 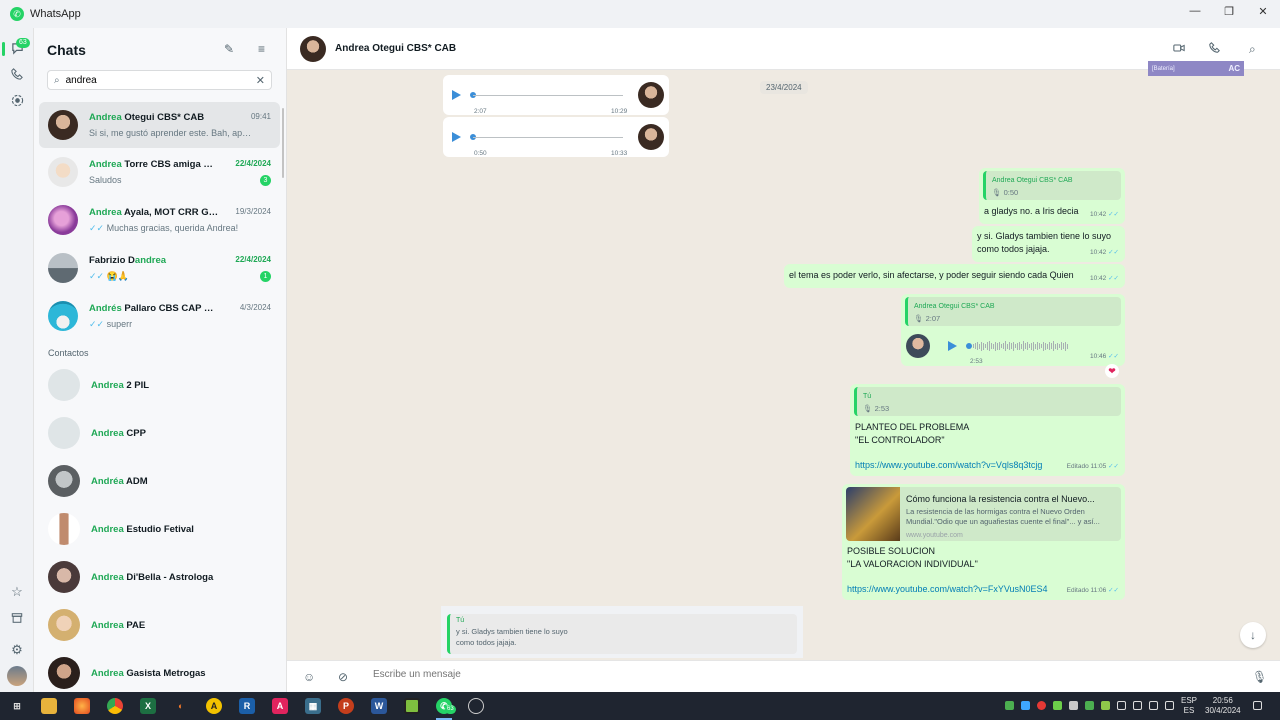 I want to click on scroll-down-icon: ↓, so click(x=1253, y=635).